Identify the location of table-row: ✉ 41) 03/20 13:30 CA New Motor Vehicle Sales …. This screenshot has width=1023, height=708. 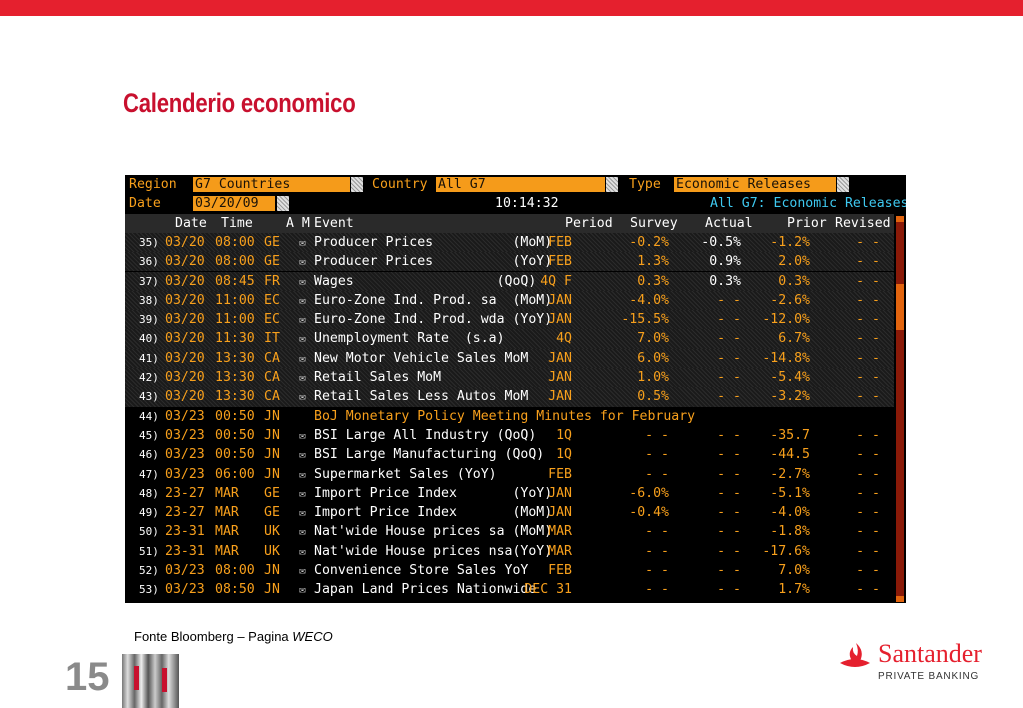
(509, 358).